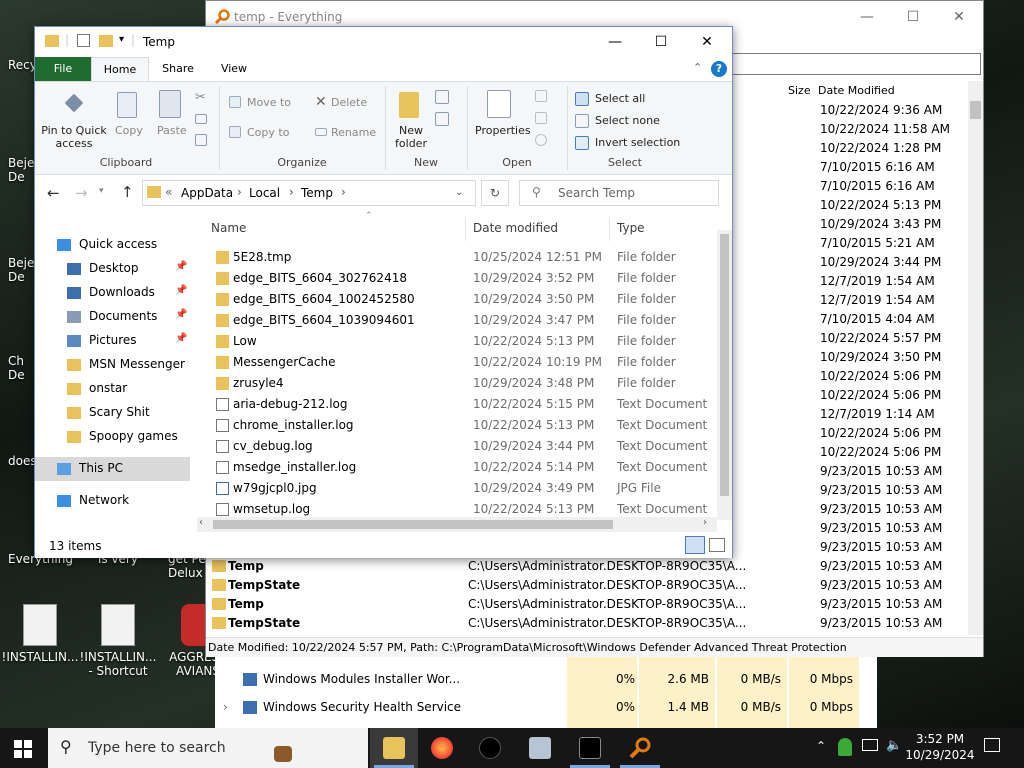  I want to click on forward-arrow-icon: →, so click(81, 193).